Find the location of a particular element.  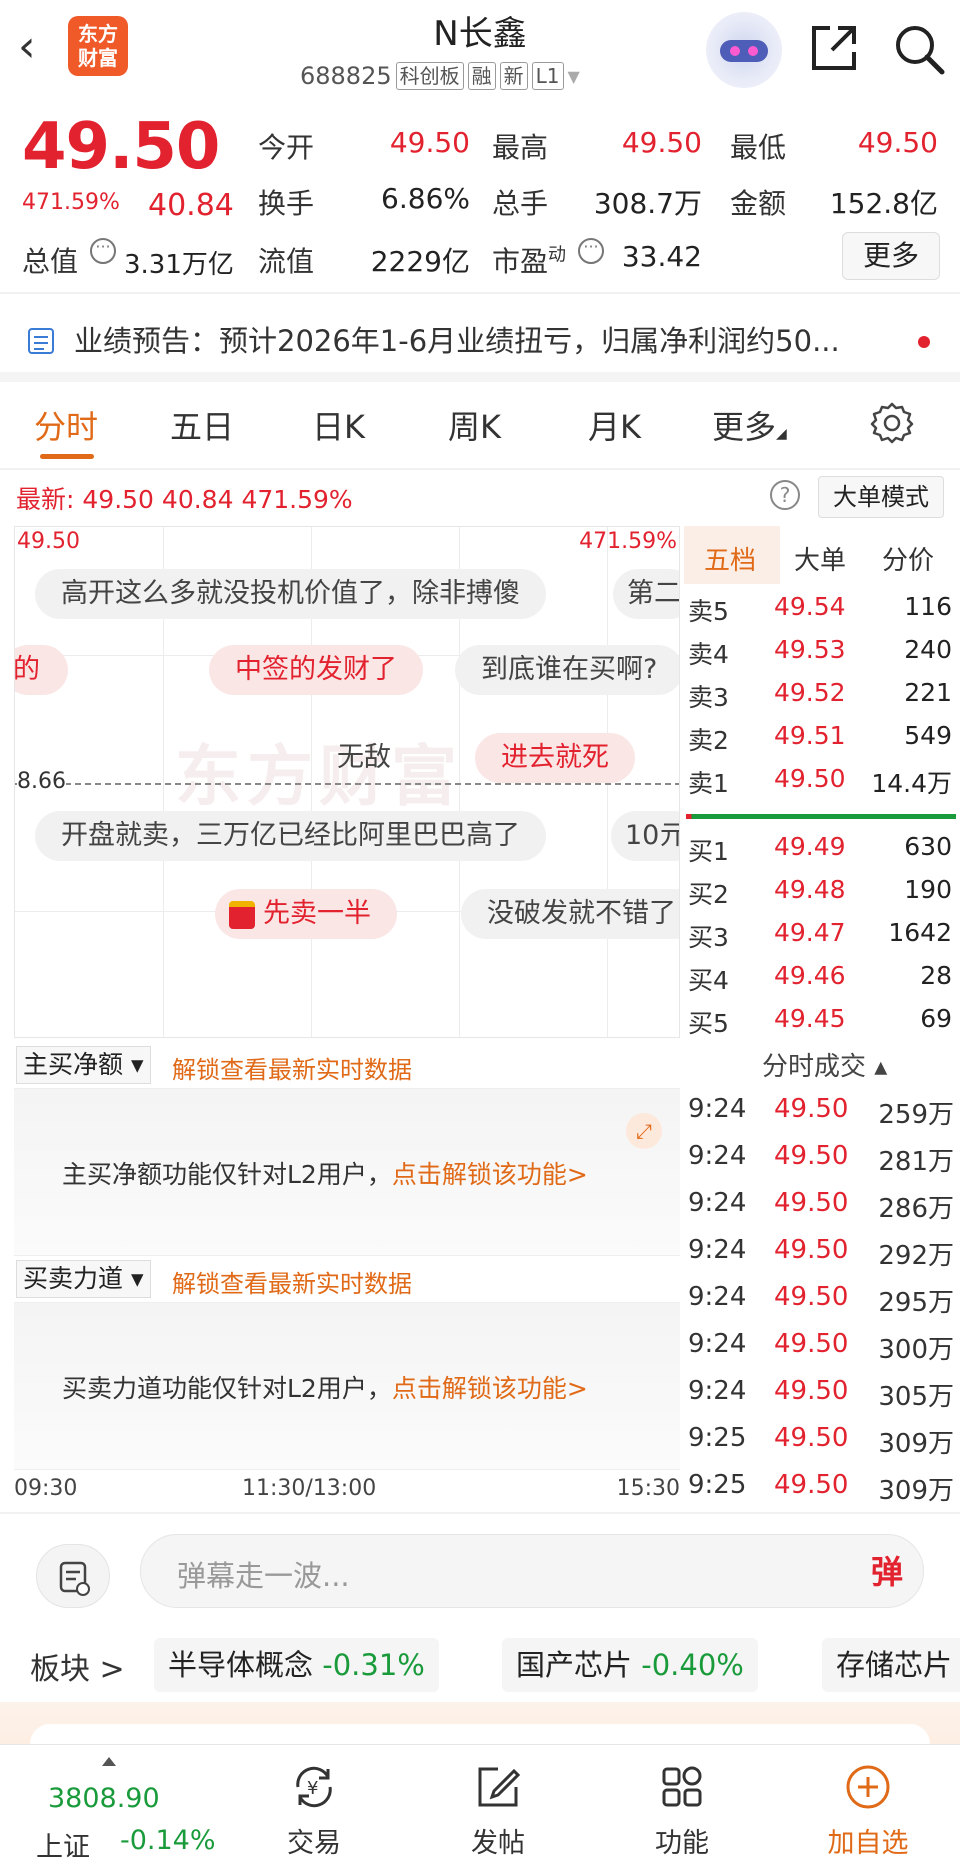

bid-row: 买5 49.45 69 is located at coordinates (821, 1019).